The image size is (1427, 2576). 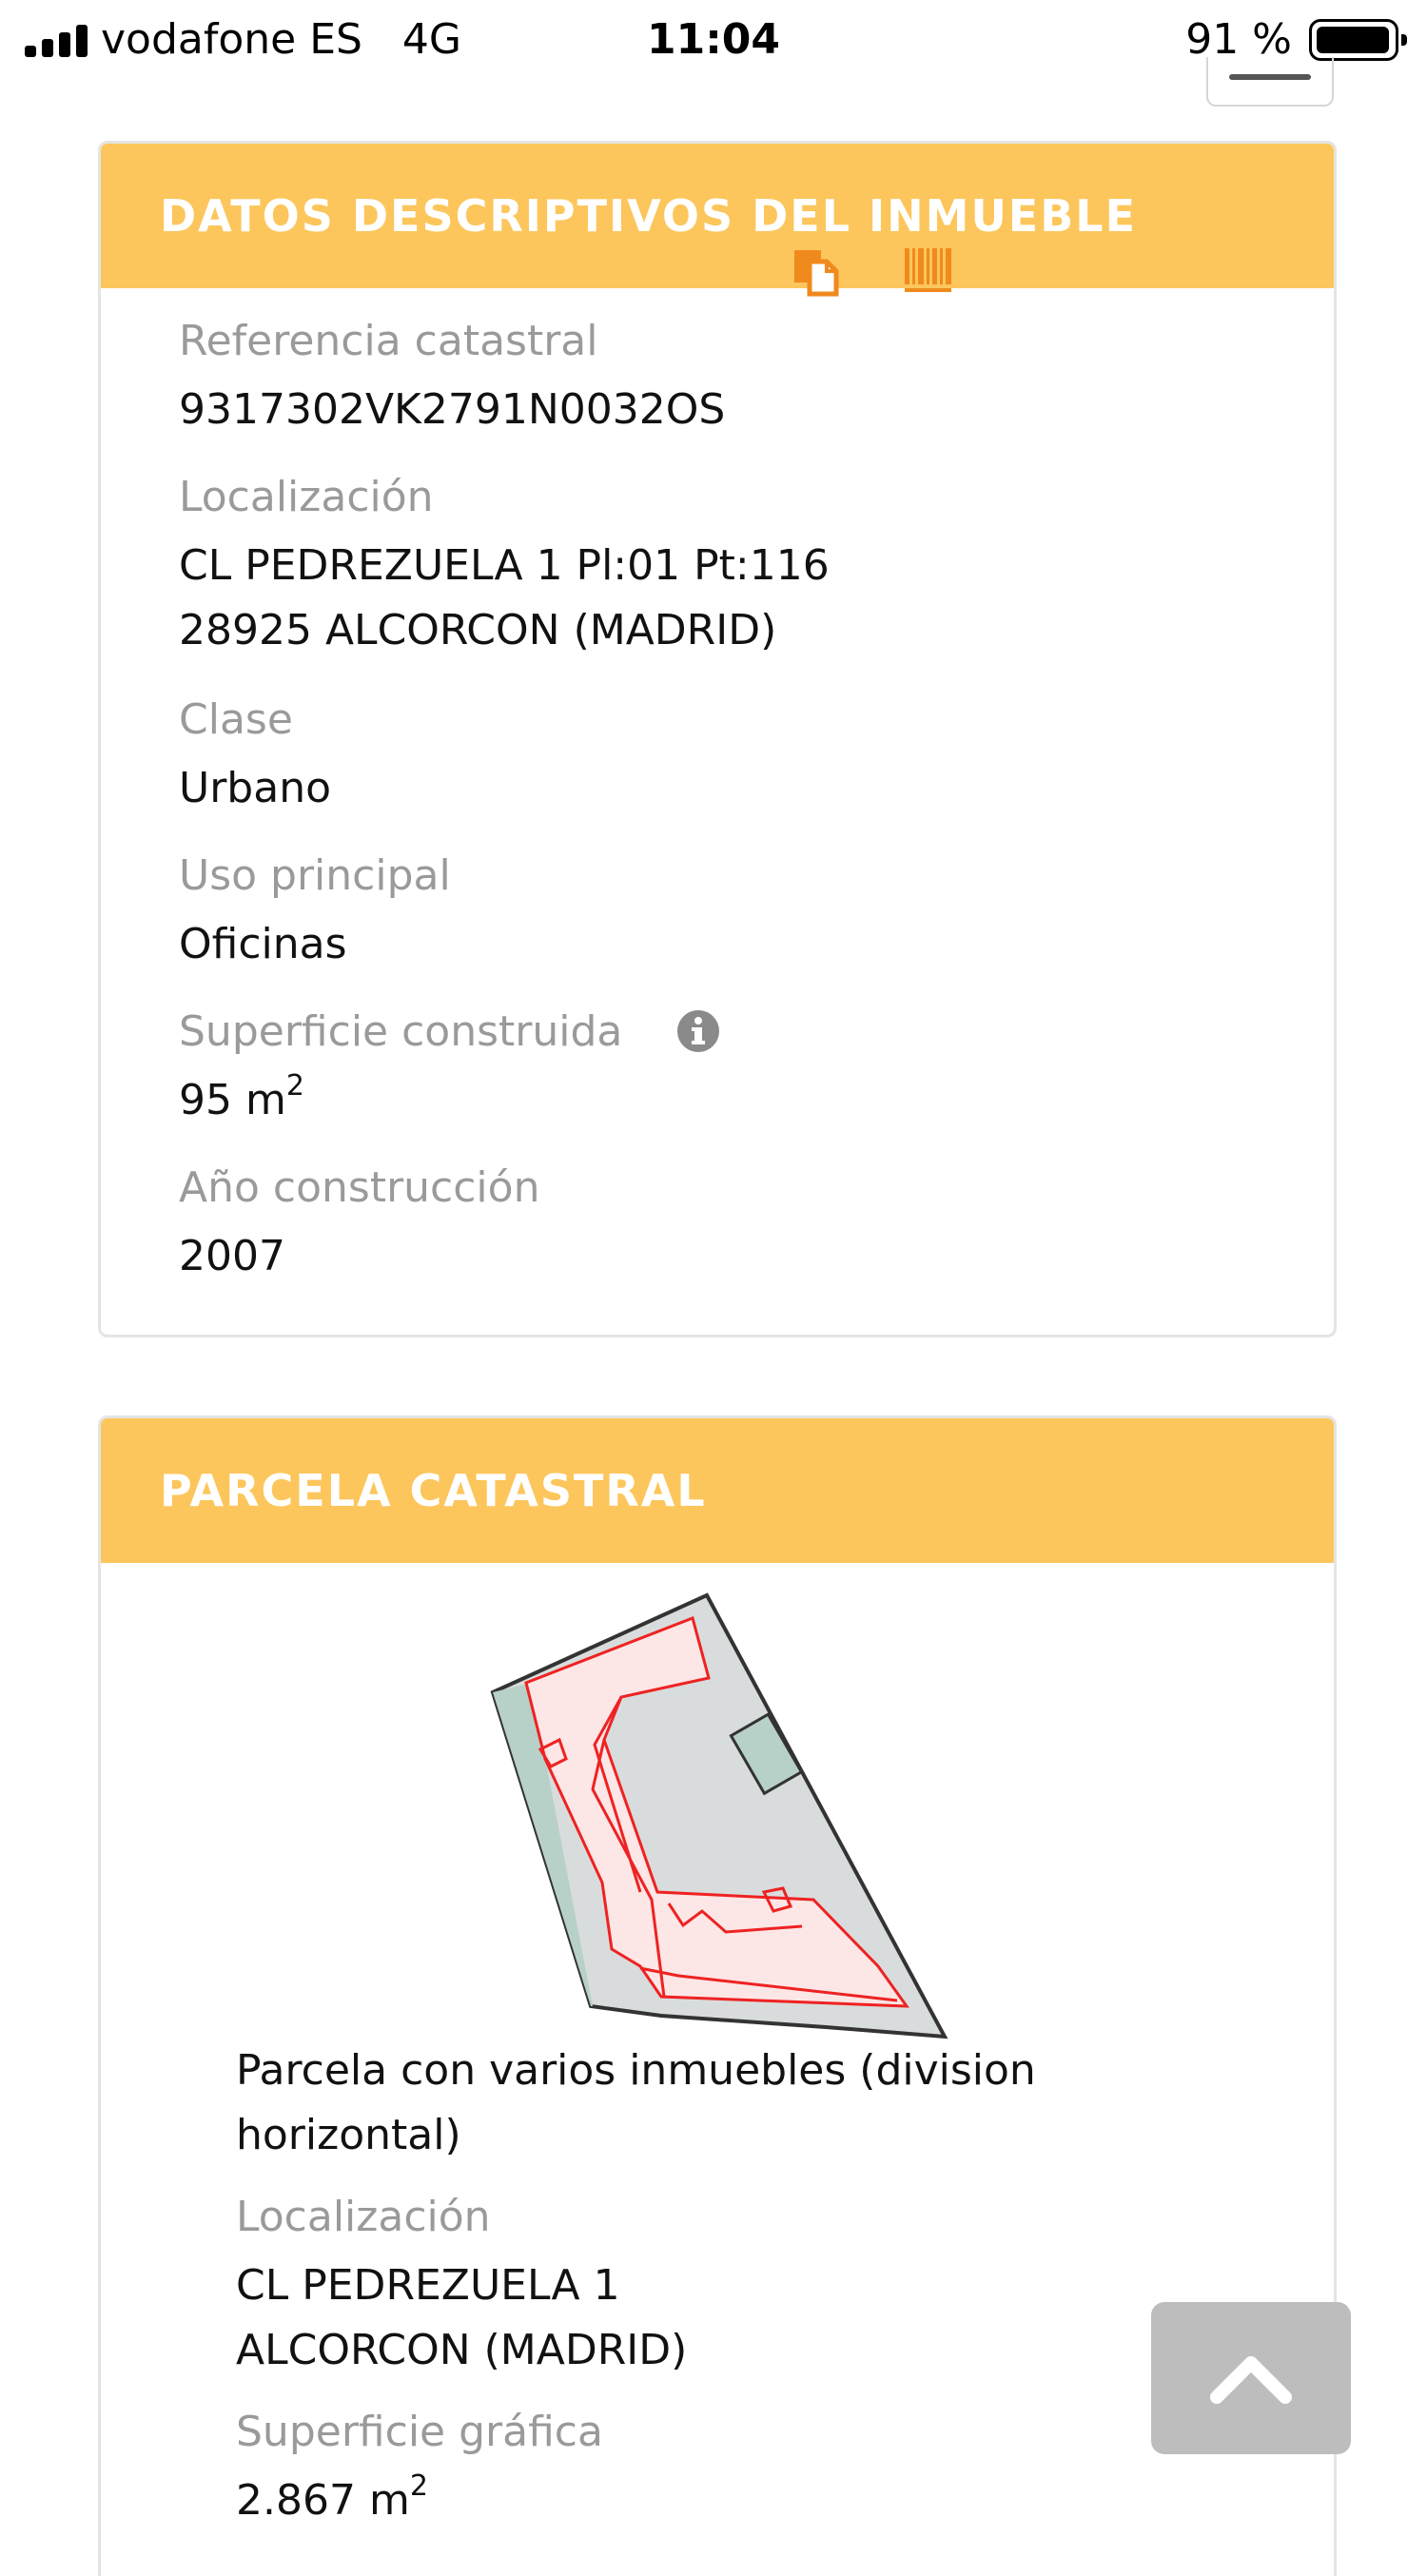 I want to click on cadastral-reference-label: Referencia catastral, so click(x=388, y=341).